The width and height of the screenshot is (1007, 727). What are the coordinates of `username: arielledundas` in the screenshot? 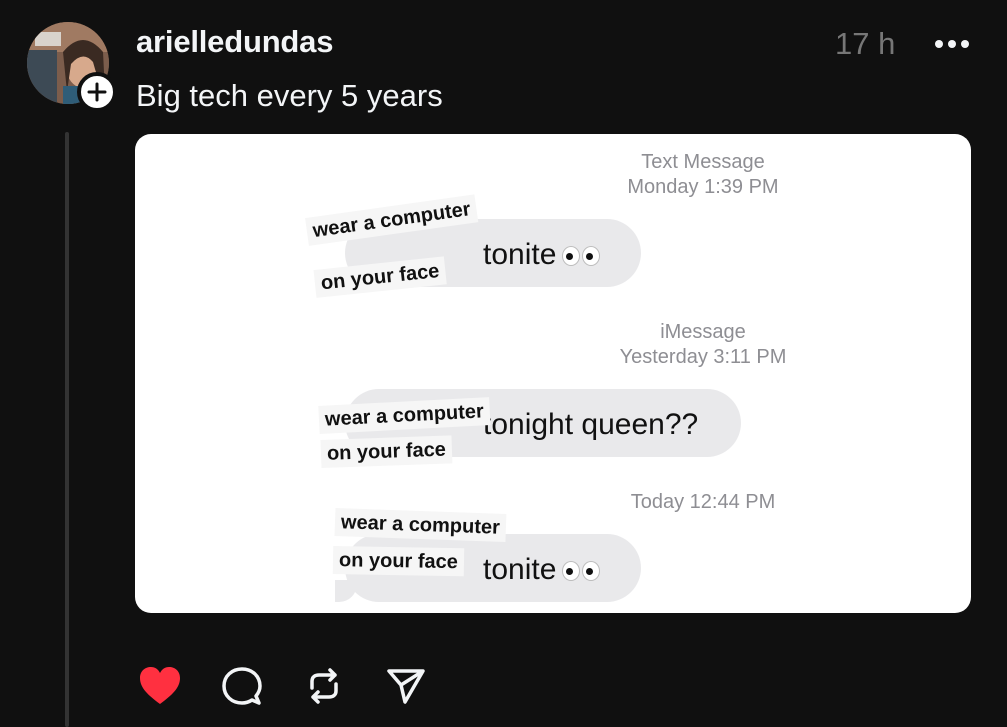 It's located at (234, 42).